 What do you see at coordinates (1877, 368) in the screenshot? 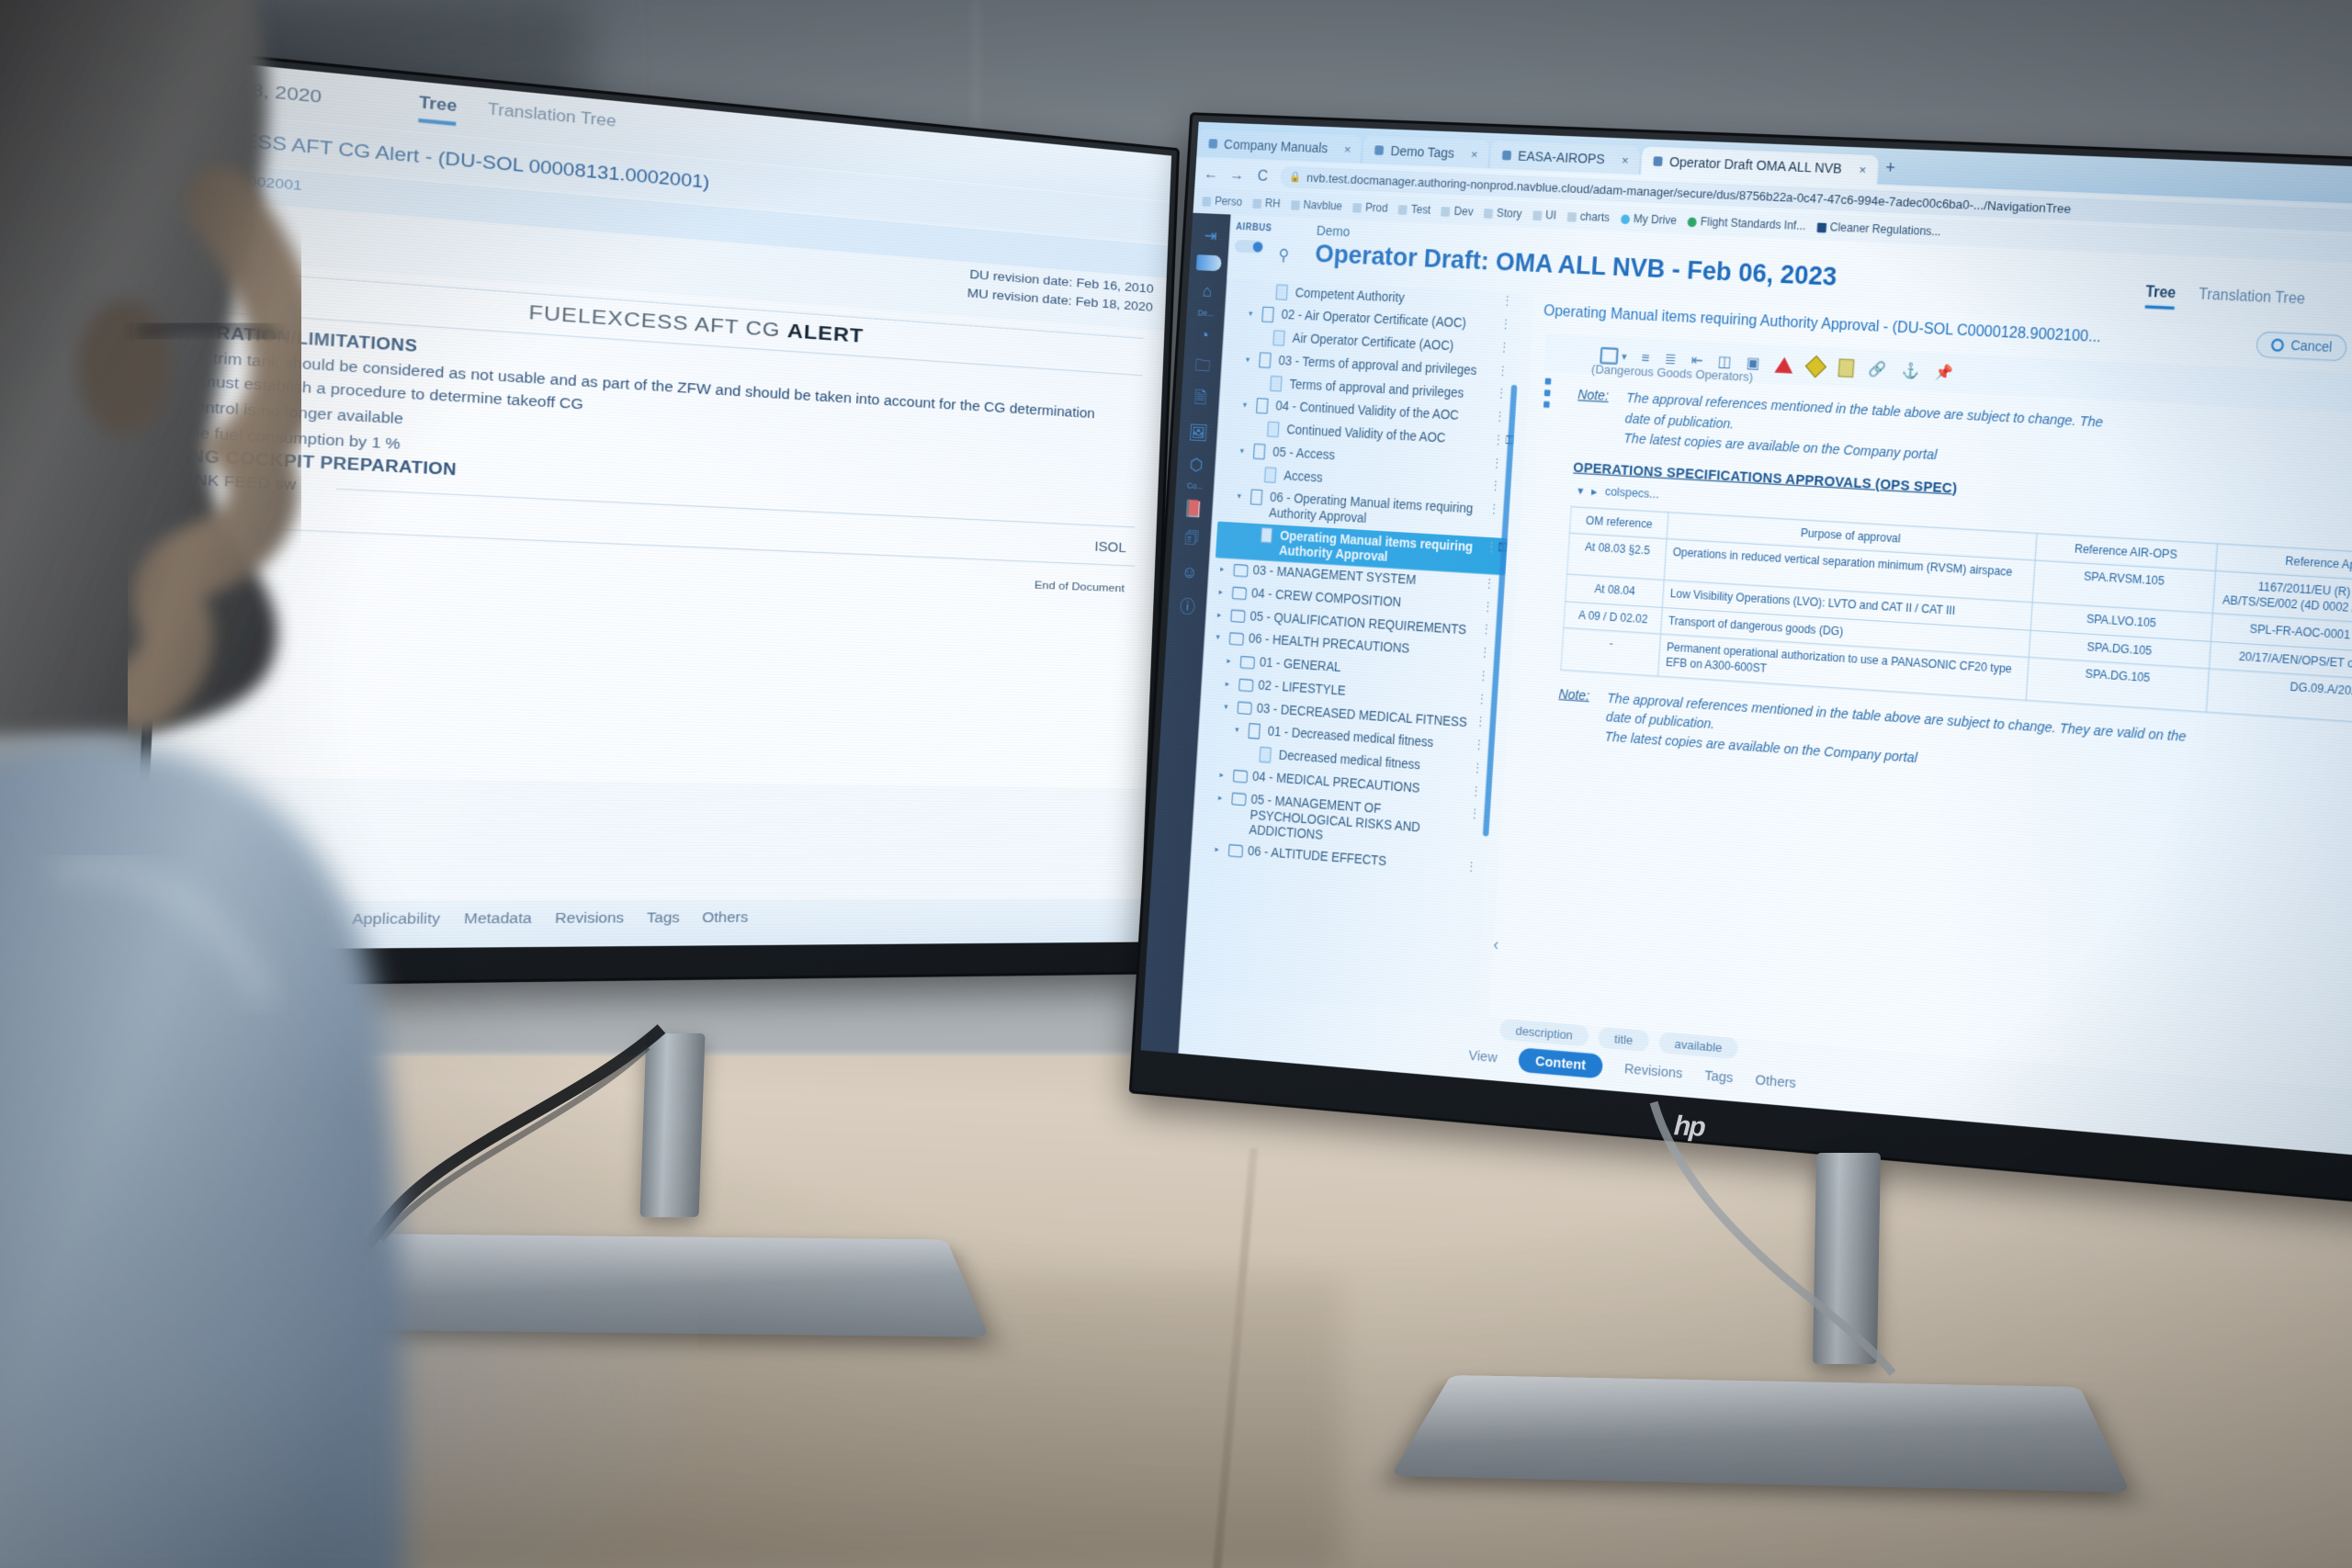
I see `link-icon: 🔗` at bounding box center [1877, 368].